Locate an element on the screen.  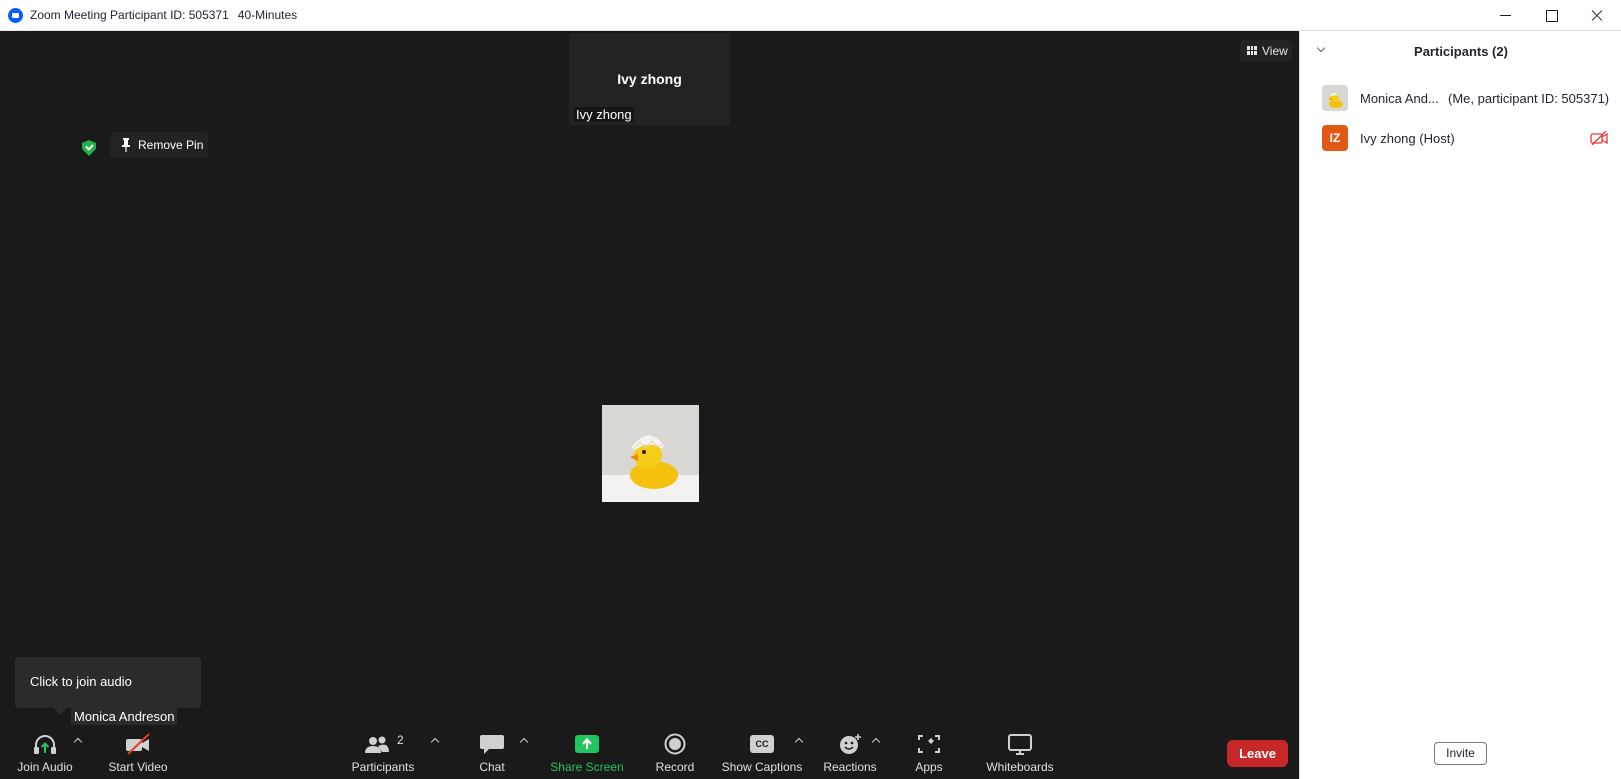
participants-options-caret is located at coordinates (435, 741).